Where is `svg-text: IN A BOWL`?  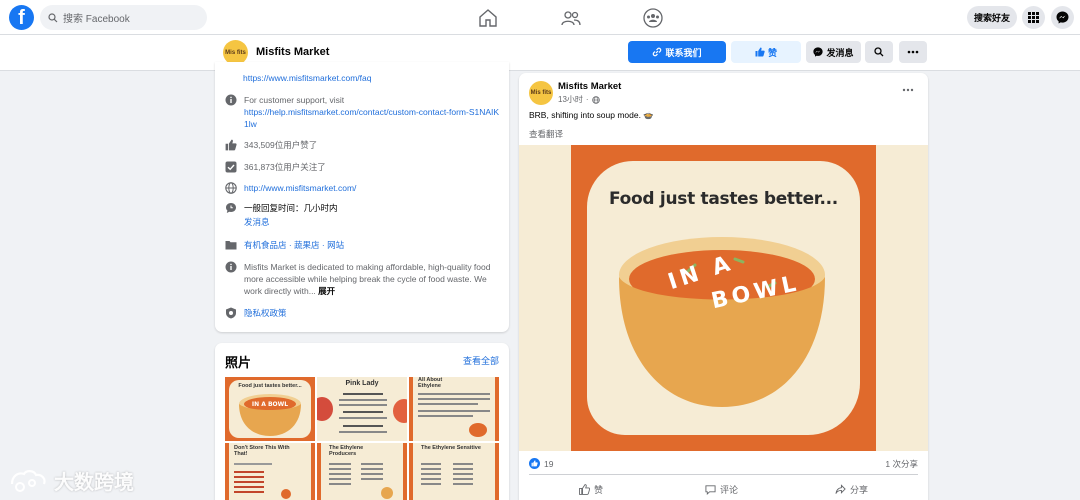
svg-text: IN A BOWL is located at coordinates (270, 404).